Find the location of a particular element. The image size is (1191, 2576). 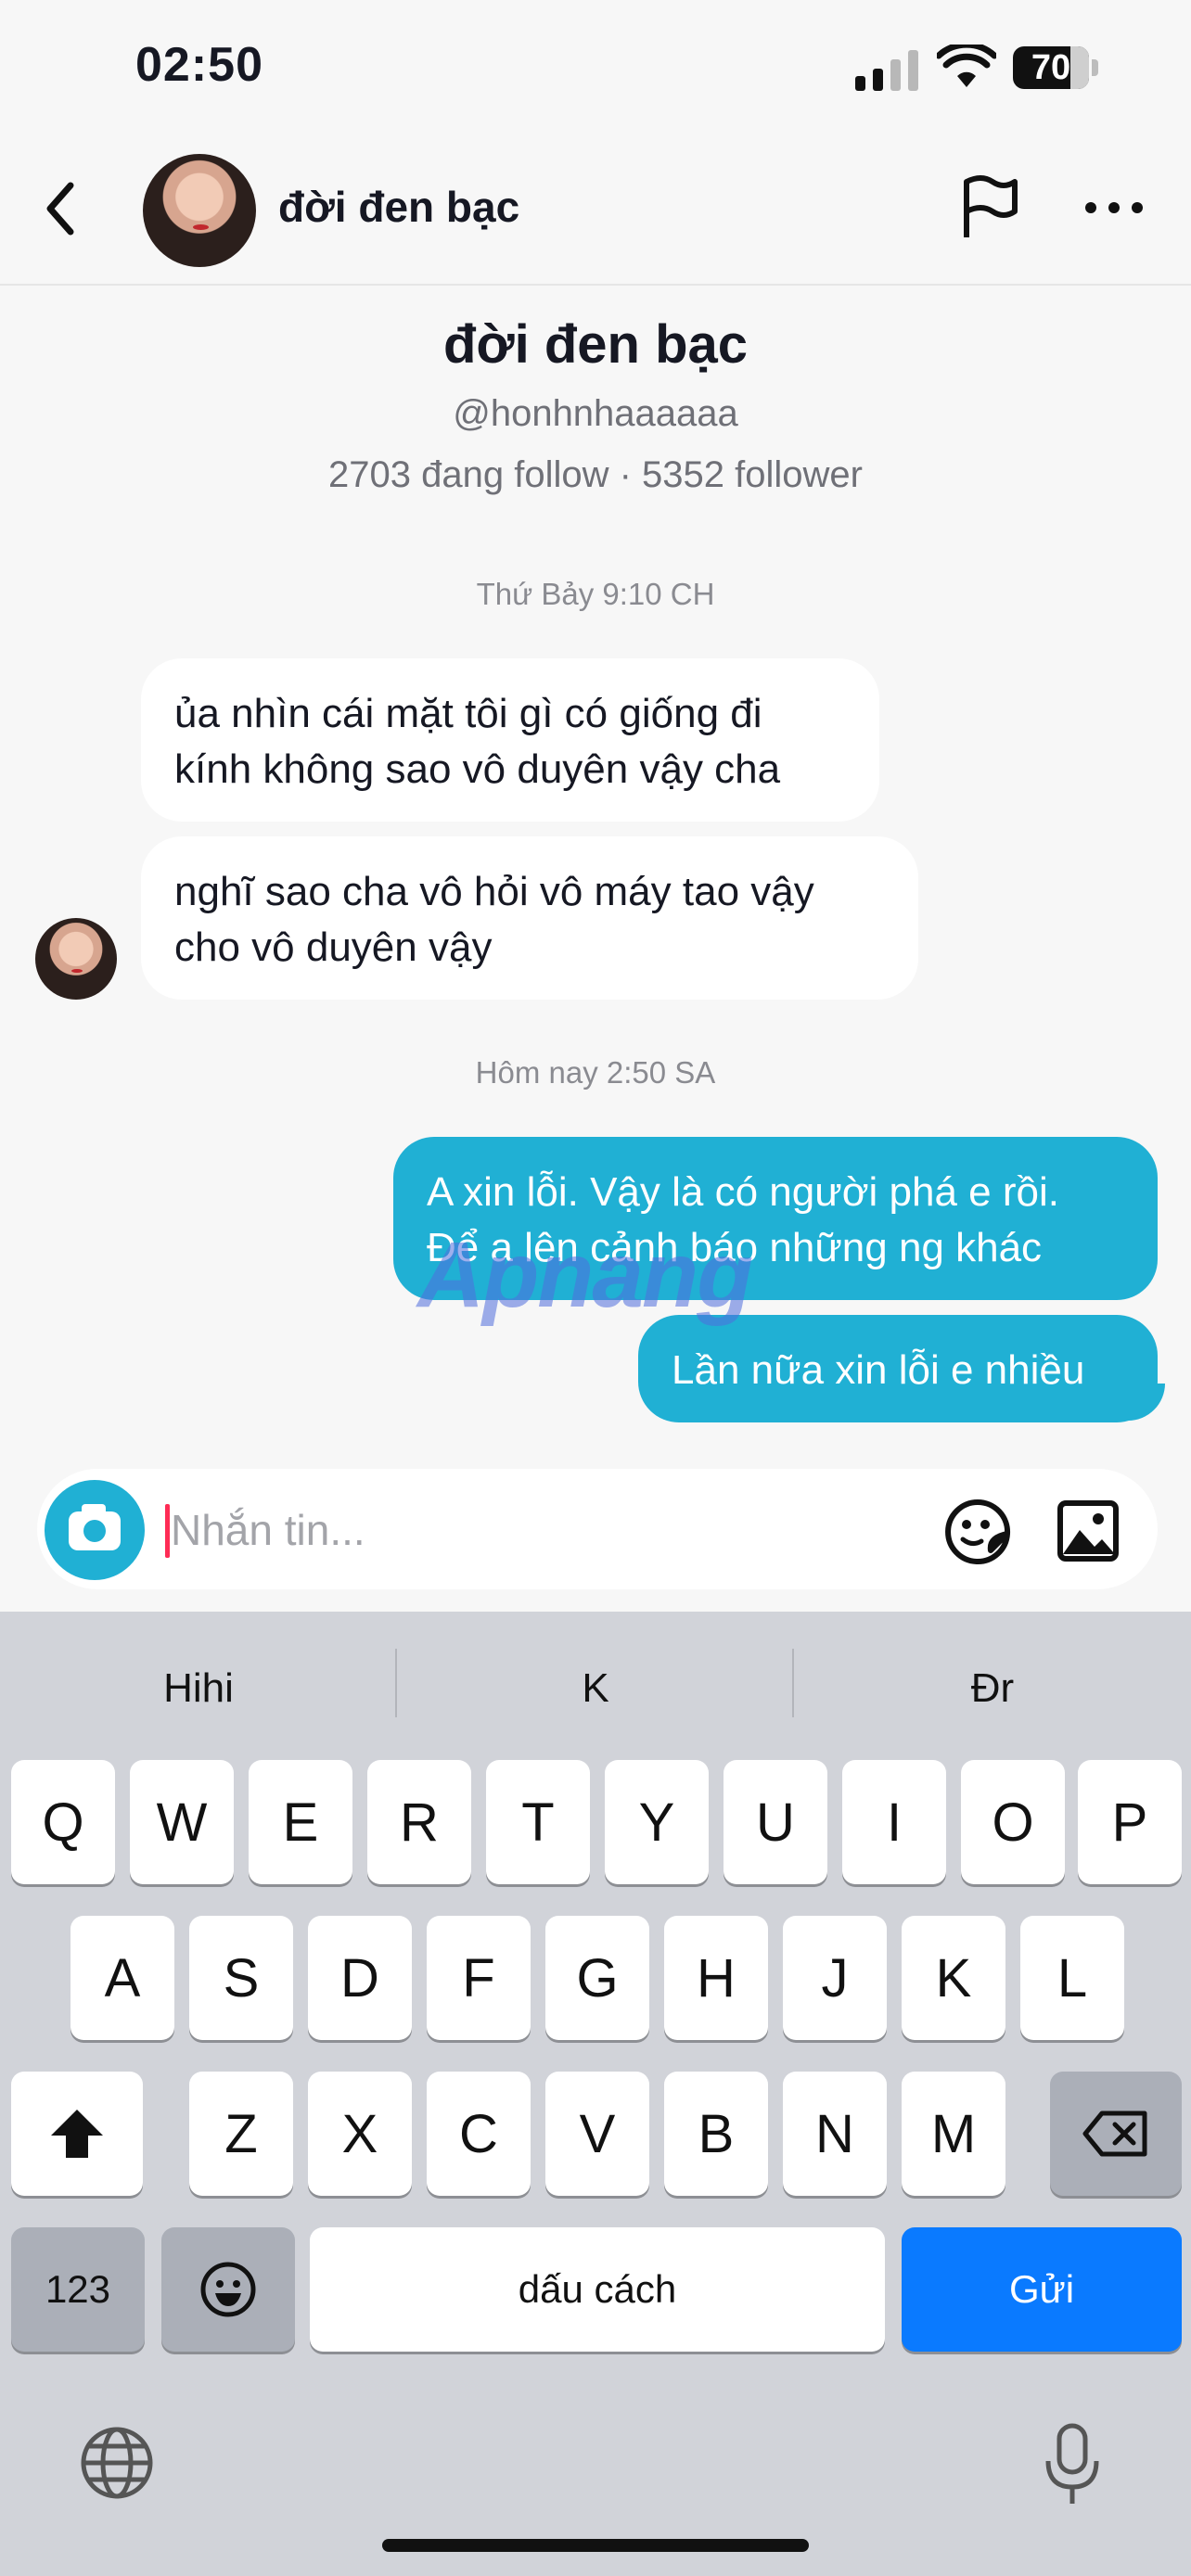

key-t: T is located at coordinates (538, 1822).